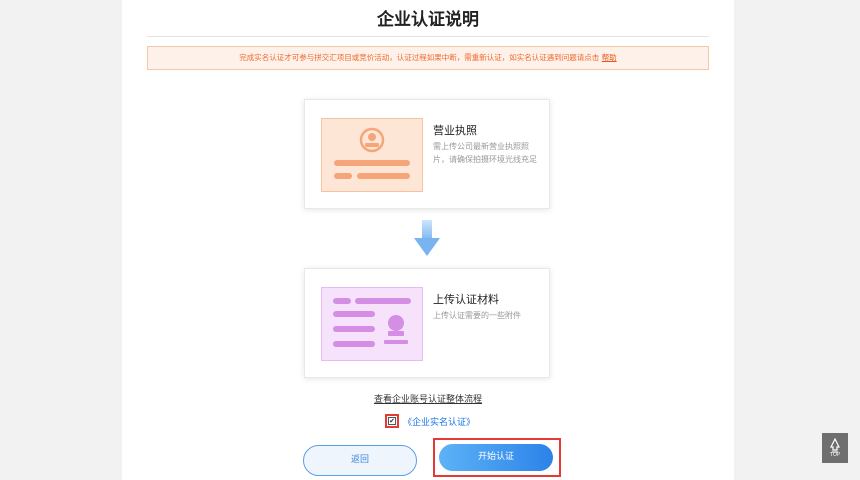 The image size is (860, 480). Describe the element at coordinates (427, 154) in the screenshot. I see `step-card-business-license: 营业执照 需上传公司最新营业执照照片，请确保拍摄环境光线充足` at that location.